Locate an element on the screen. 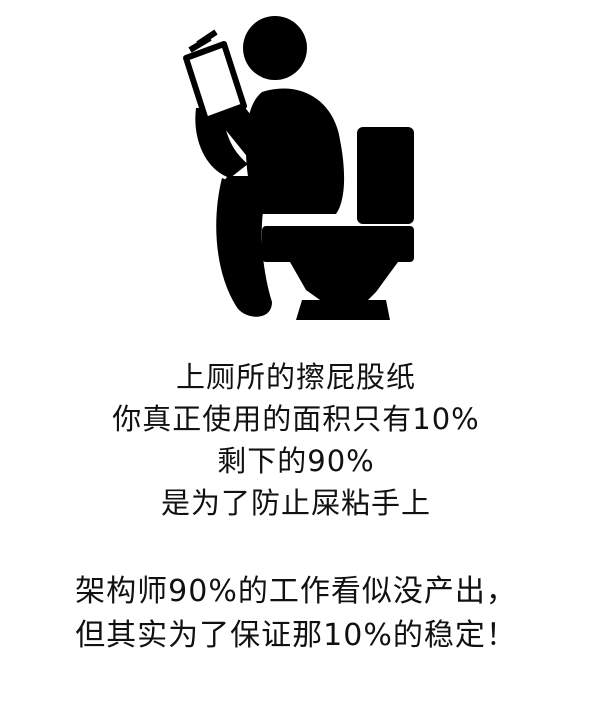  caption-line: 但其实为了保证那10%的稳定！ is located at coordinates (296, 635).